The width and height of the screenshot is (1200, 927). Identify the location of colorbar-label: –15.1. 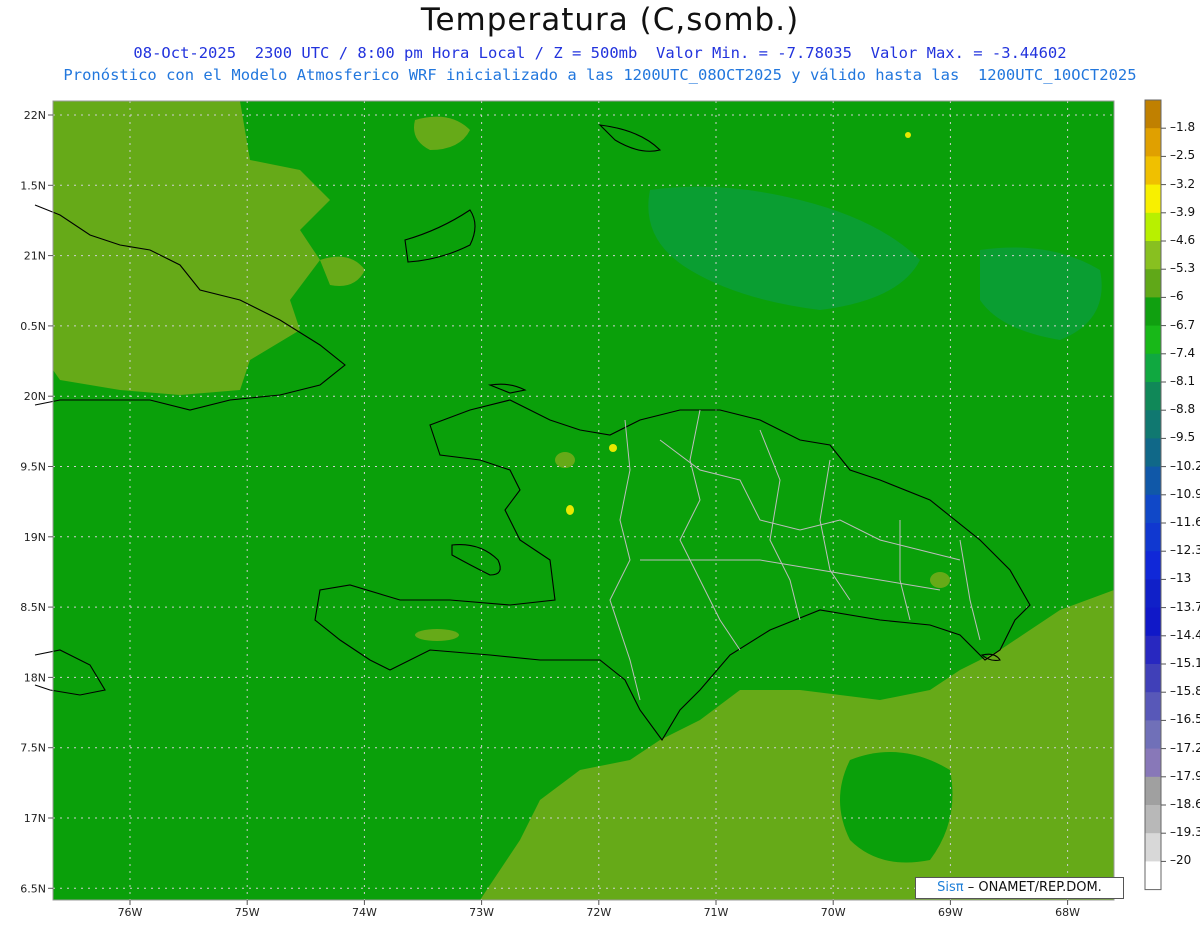
(1185, 663).